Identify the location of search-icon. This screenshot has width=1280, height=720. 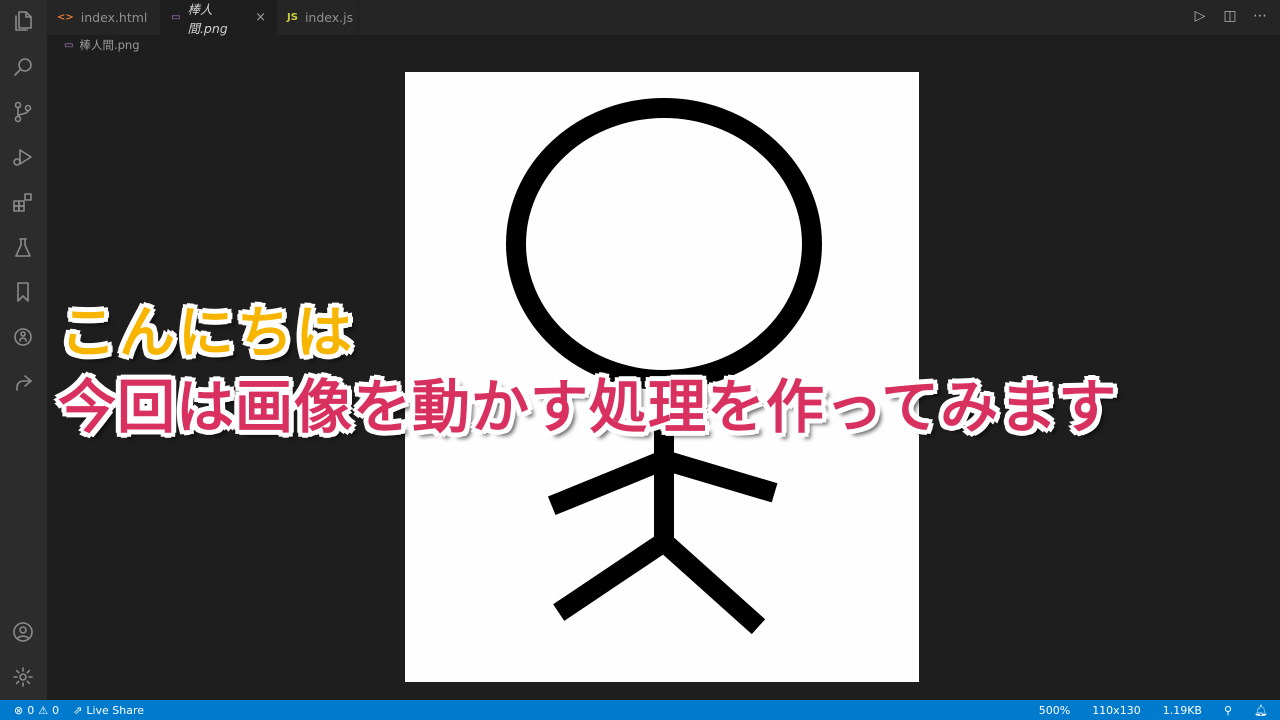
(23, 67).